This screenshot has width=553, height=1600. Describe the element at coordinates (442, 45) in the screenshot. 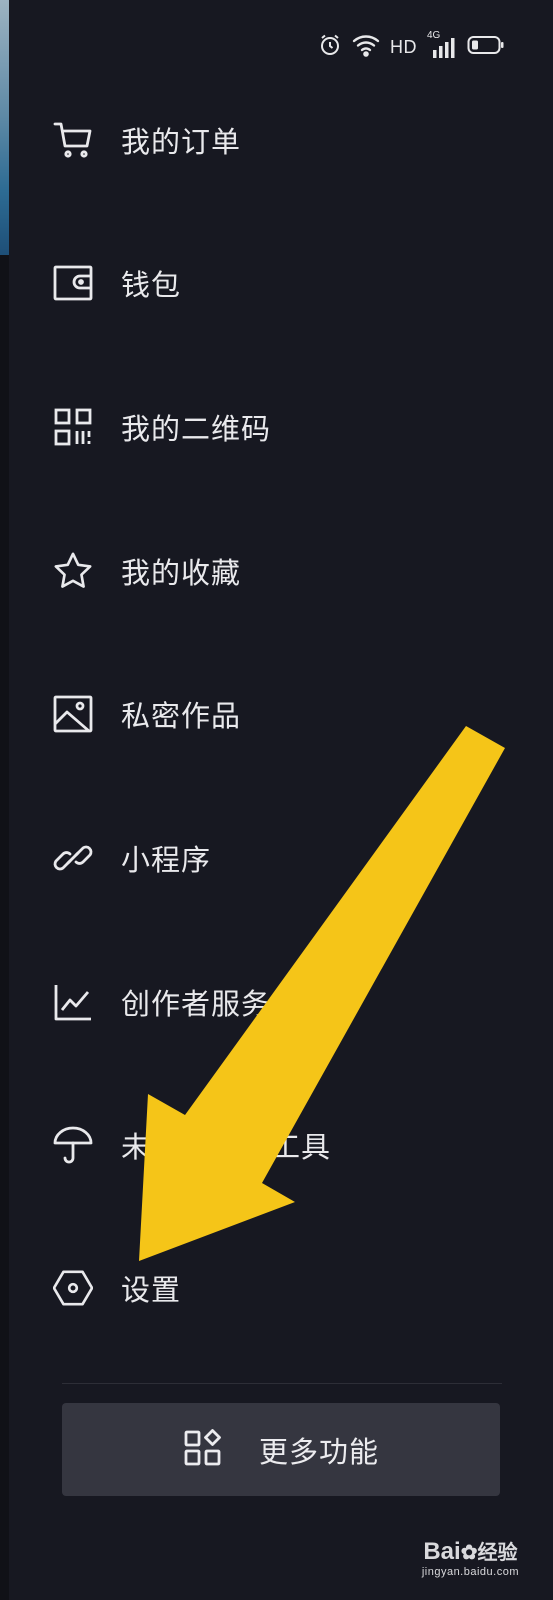

I see `signal-icon: 4G` at that location.